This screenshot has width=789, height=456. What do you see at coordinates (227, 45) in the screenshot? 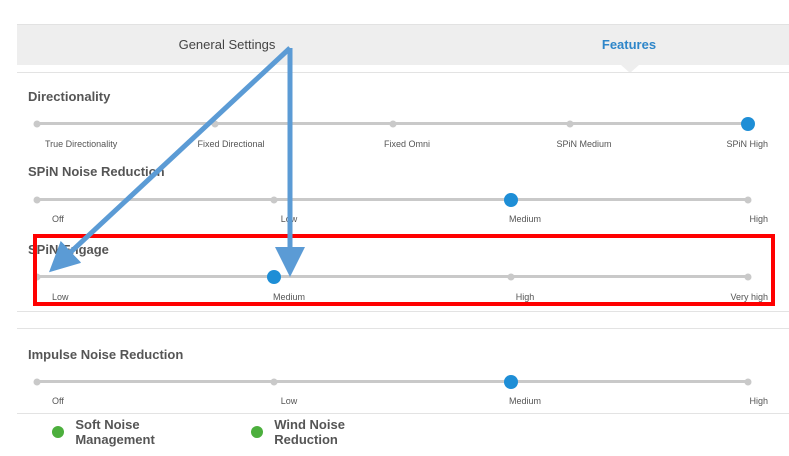
I see `tab-general-settings: General Settings` at bounding box center [227, 45].